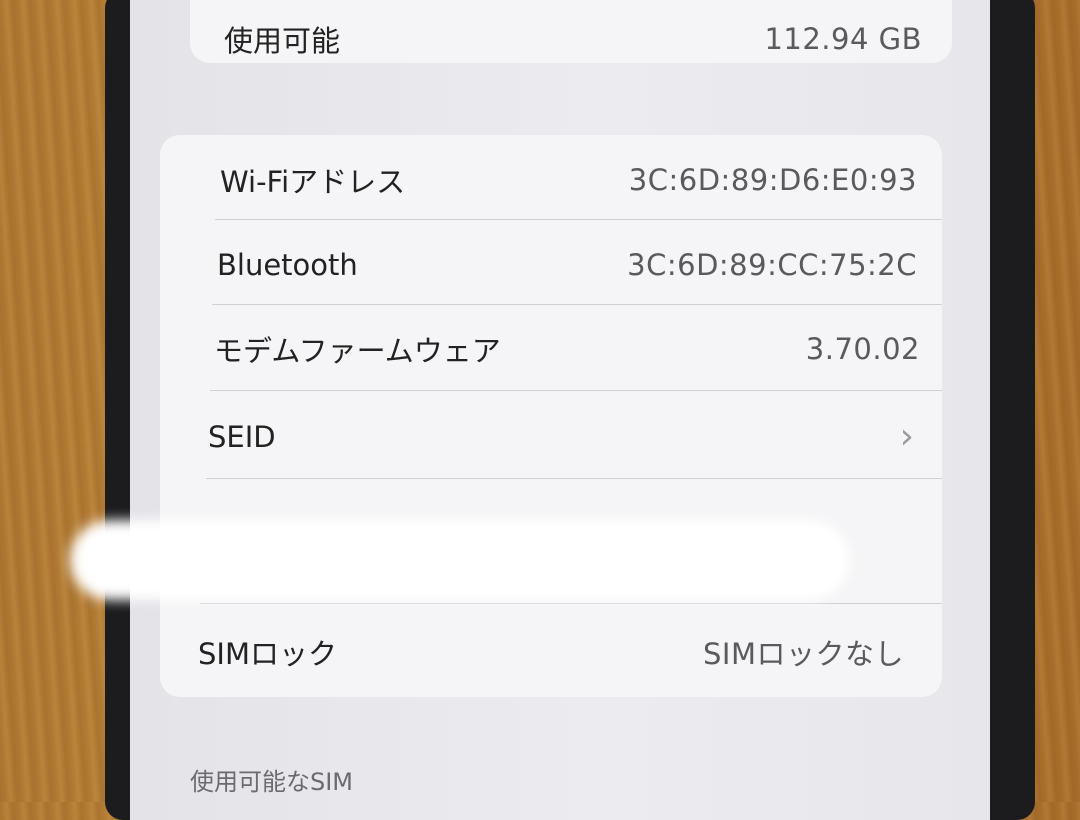 Image resolution: width=1080 pixels, height=820 pixels. Describe the element at coordinates (357, 351) in the screenshot. I see `modem-firmware-label: モデムファームウェア` at that location.